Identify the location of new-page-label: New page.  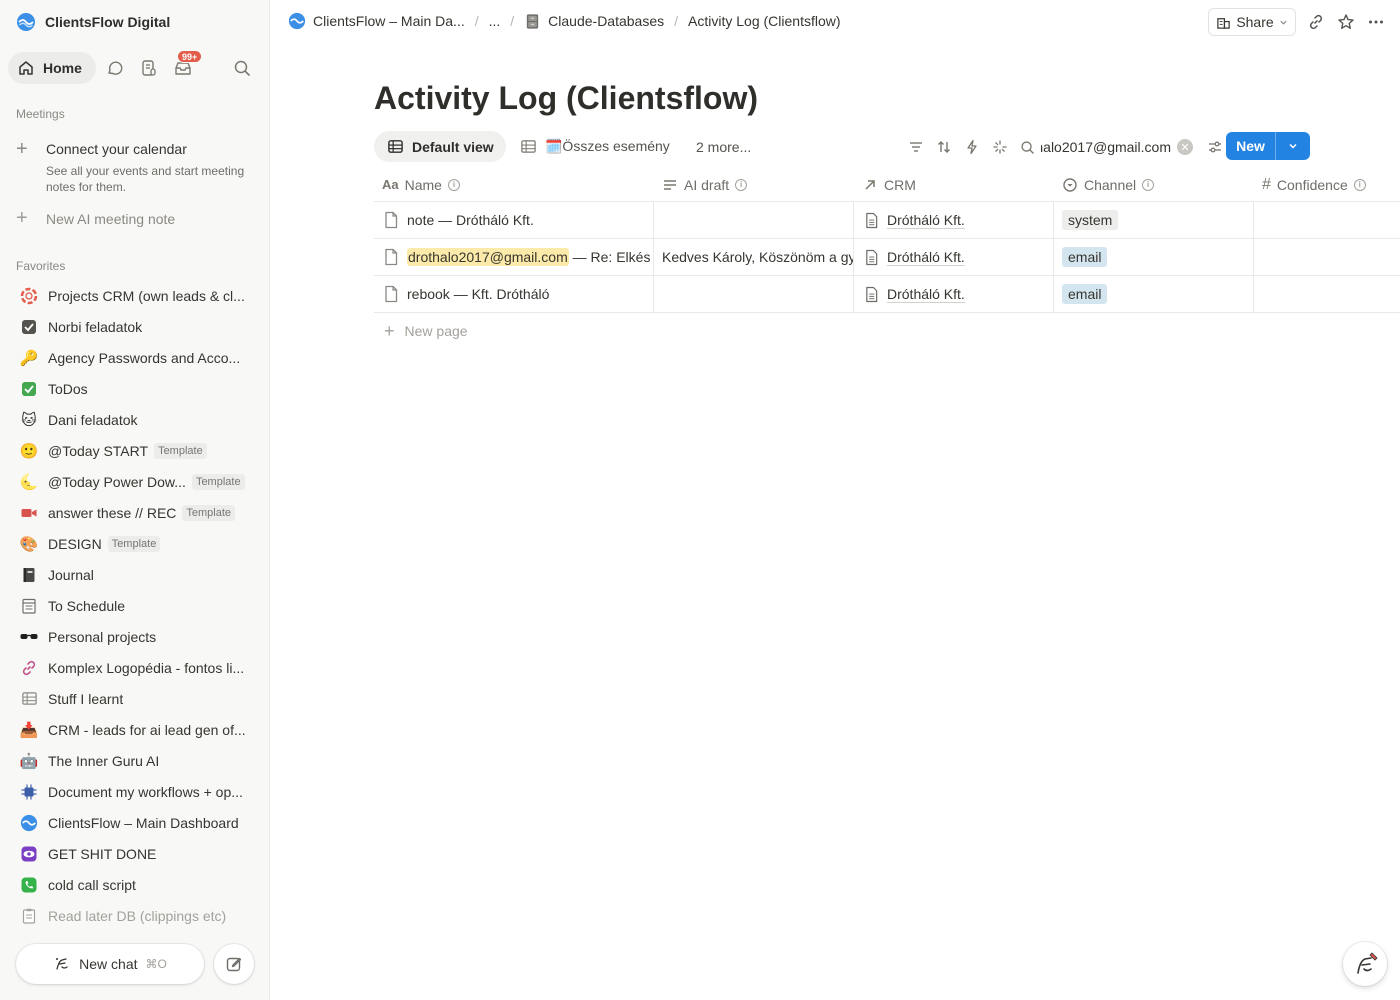
(436, 331).